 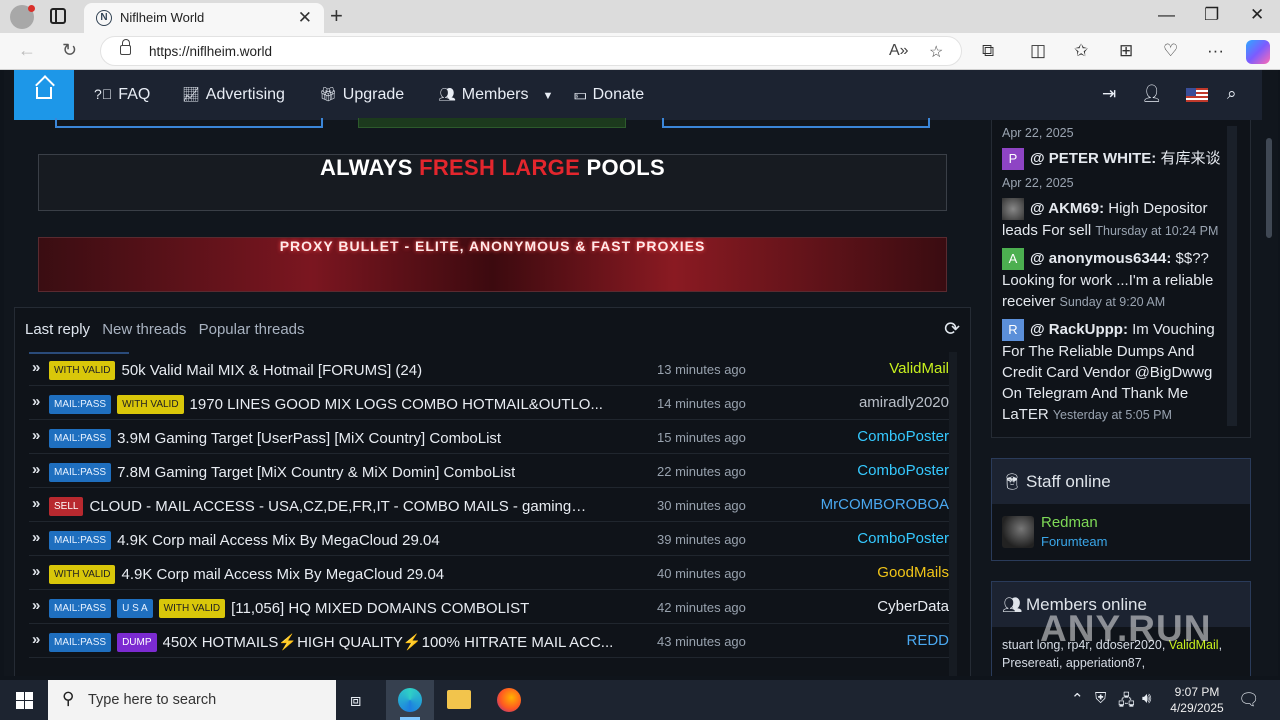 What do you see at coordinates (192, 700) in the screenshot?
I see `taskbar-search: ⚲ Type here to search` at bounding box center [192, 700].